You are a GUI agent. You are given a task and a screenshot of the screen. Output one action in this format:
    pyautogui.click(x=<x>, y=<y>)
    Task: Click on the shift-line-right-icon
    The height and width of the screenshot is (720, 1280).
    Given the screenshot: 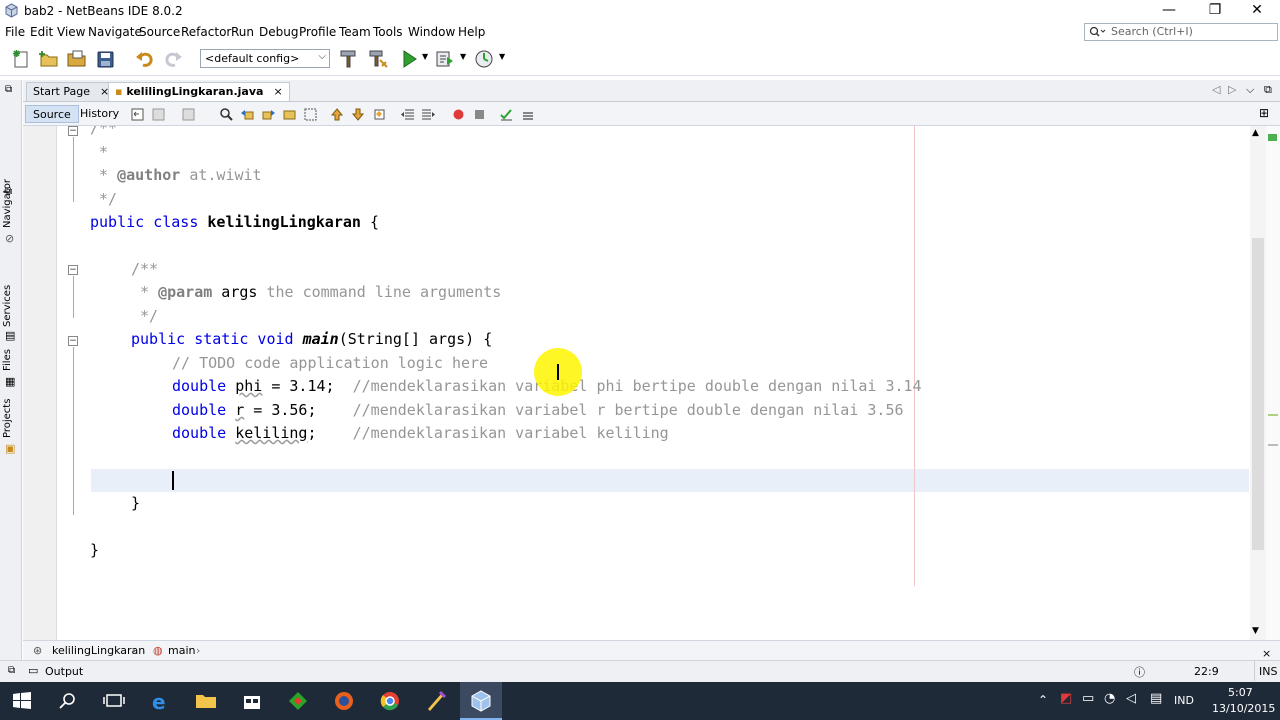 What is the action you would take?
    pyautogui.click(x=428, y=114)
    